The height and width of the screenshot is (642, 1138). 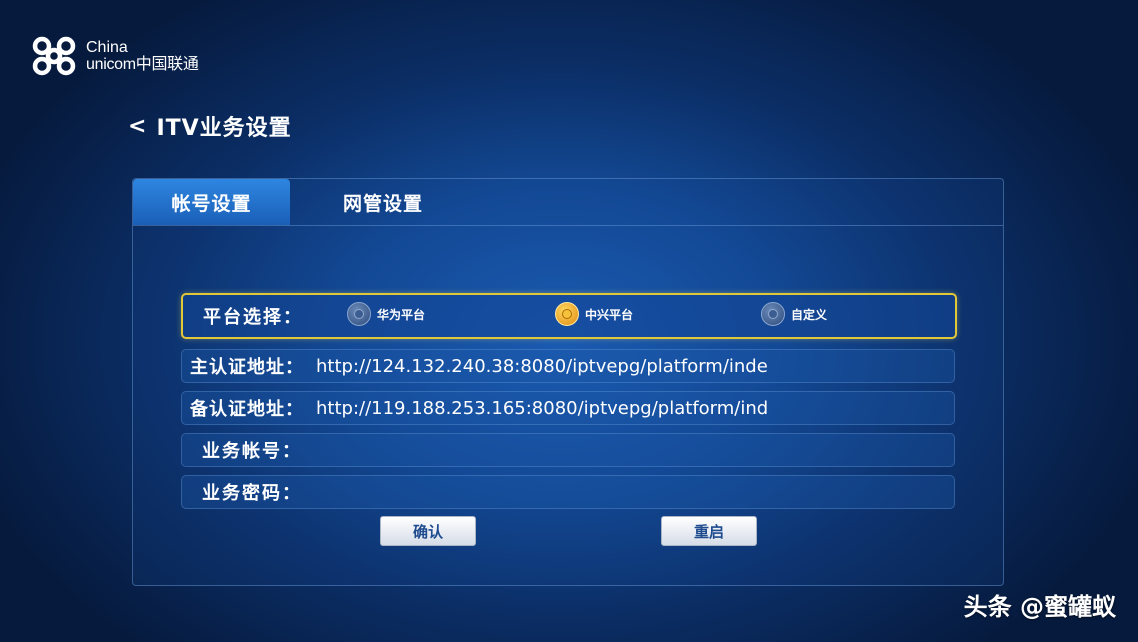 I want to click on watermark: 头条 @蜜罐蚁, so click(x=1039, y=607).